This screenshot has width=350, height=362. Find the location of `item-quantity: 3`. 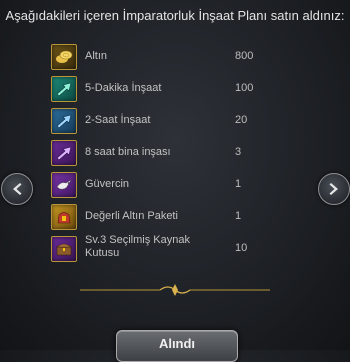

item-quantity: 3 is located at coordinates (238, 152).